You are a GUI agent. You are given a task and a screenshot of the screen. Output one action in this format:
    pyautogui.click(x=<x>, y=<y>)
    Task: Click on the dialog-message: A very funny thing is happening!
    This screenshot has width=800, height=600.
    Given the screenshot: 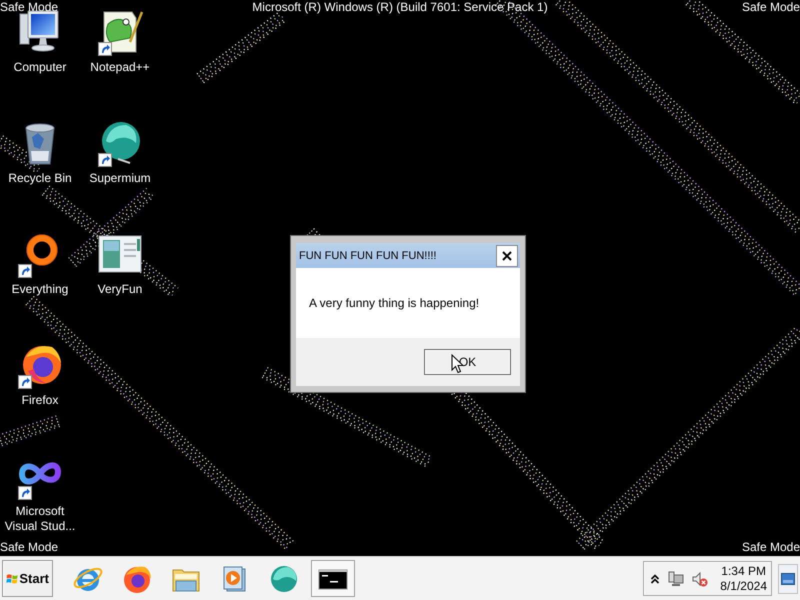 What is the action you would take?
    pyautogui.click(x=394, y=303)
    